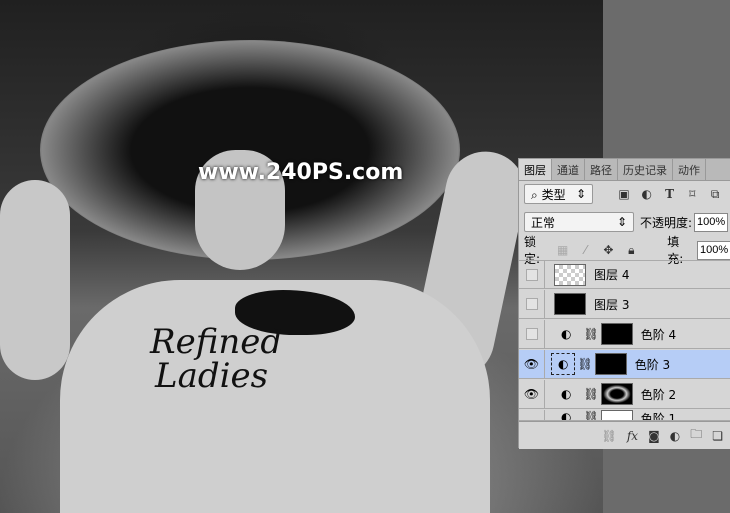 This screenshot has height=513, width=730. I want to click on lock-brush-icon: ⁄, so click(586, 250).